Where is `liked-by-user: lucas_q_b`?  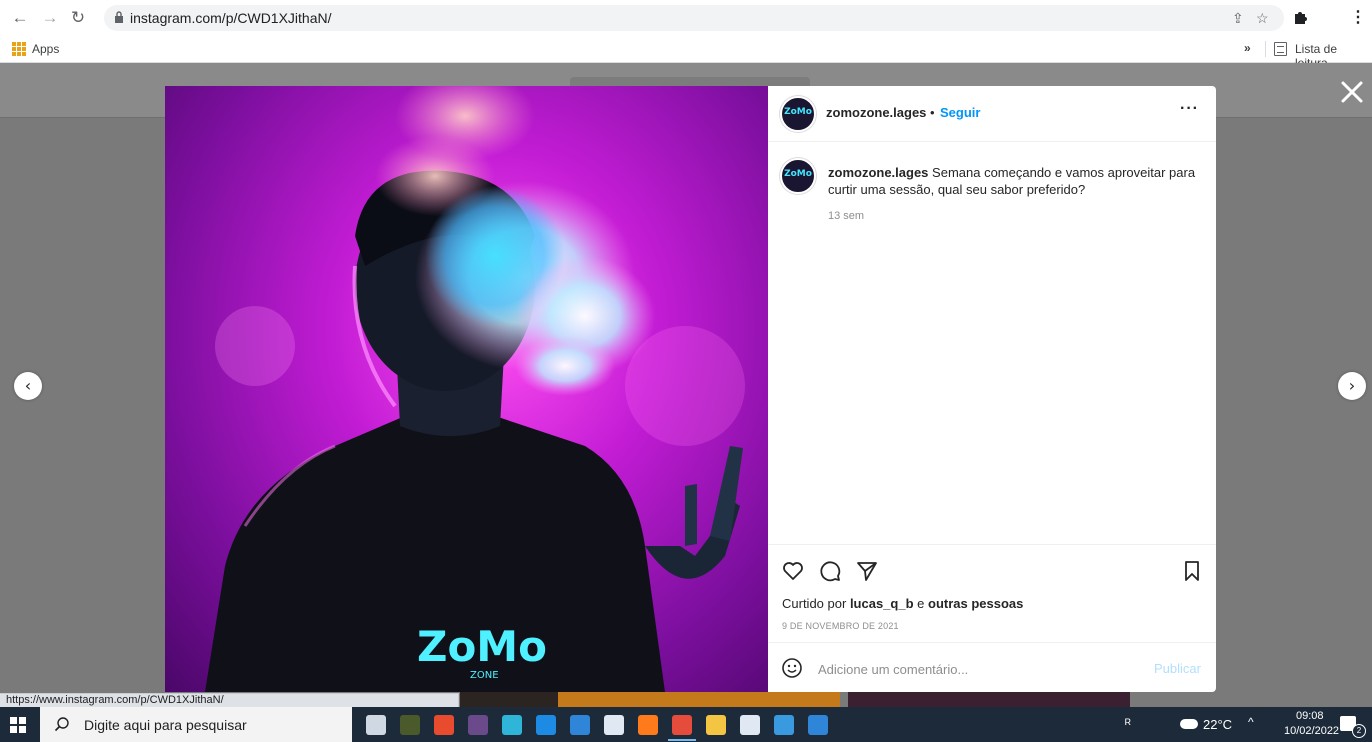 liked-by-user: lucas_q_b is located at coordinates (882, 603).